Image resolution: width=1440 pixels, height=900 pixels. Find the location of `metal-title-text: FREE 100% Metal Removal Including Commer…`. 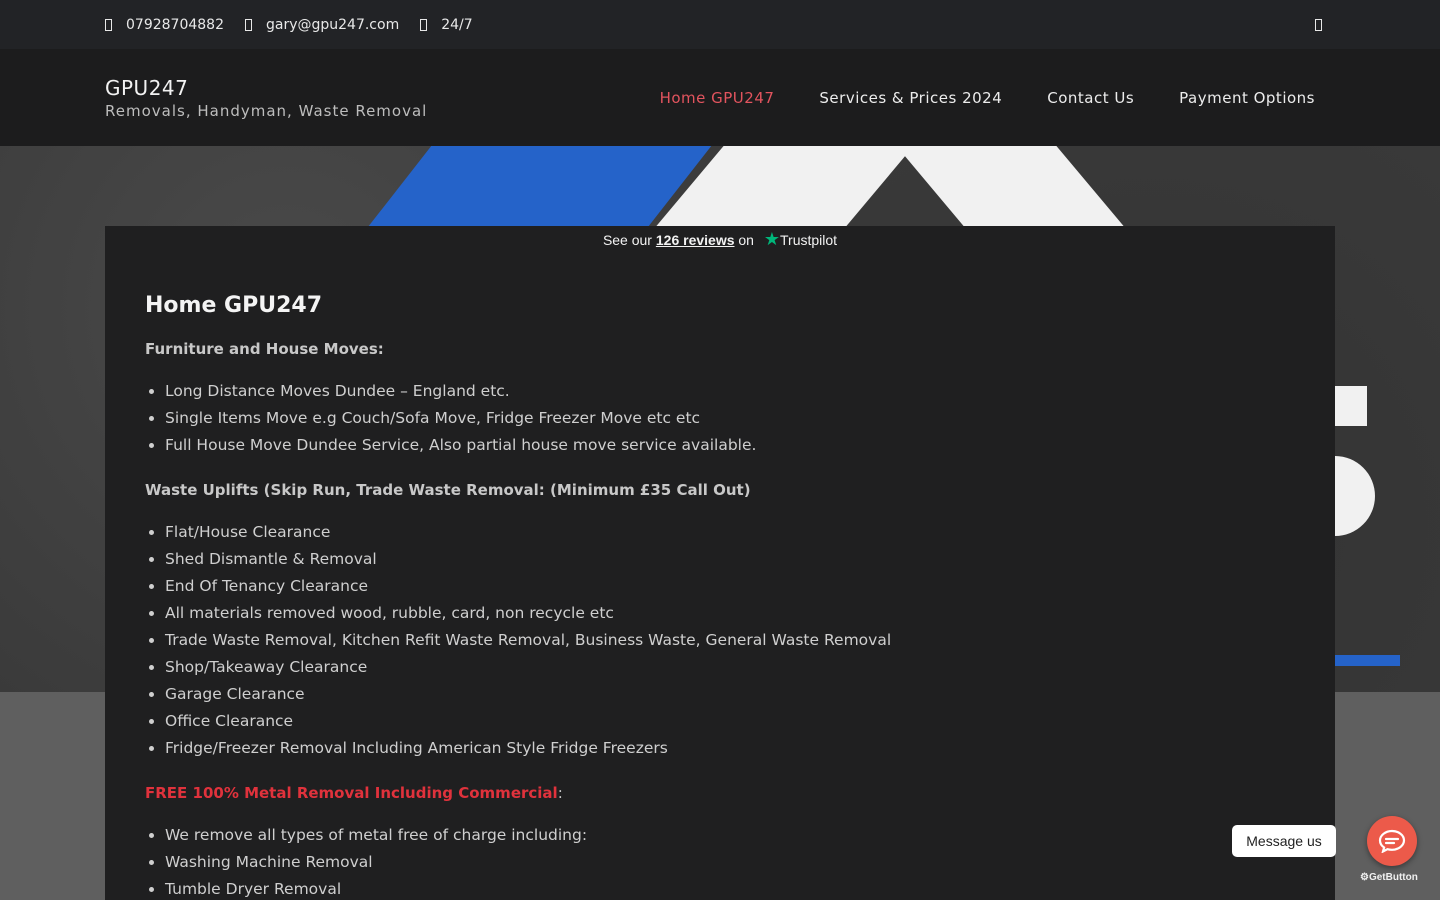

metal-title-text: FREE 100% Metal Removal Including Commer… is located at coordinates (351, 793).